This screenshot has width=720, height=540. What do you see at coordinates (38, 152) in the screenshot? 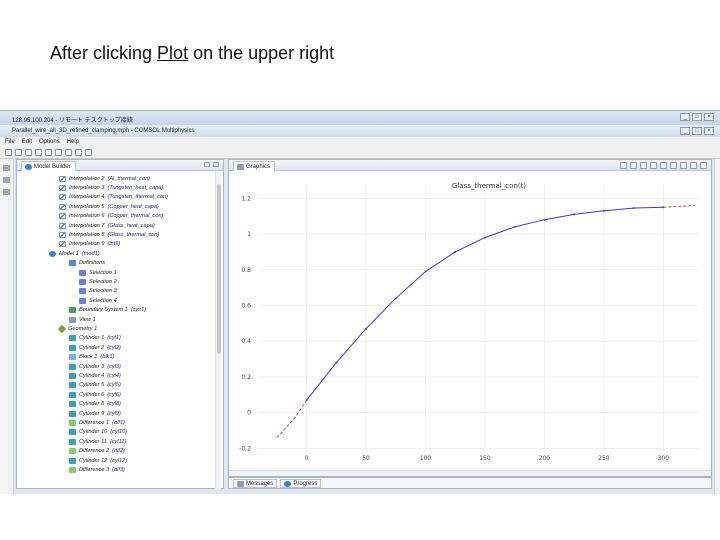
I see `undo-icon` at bounding box center [38, 152].